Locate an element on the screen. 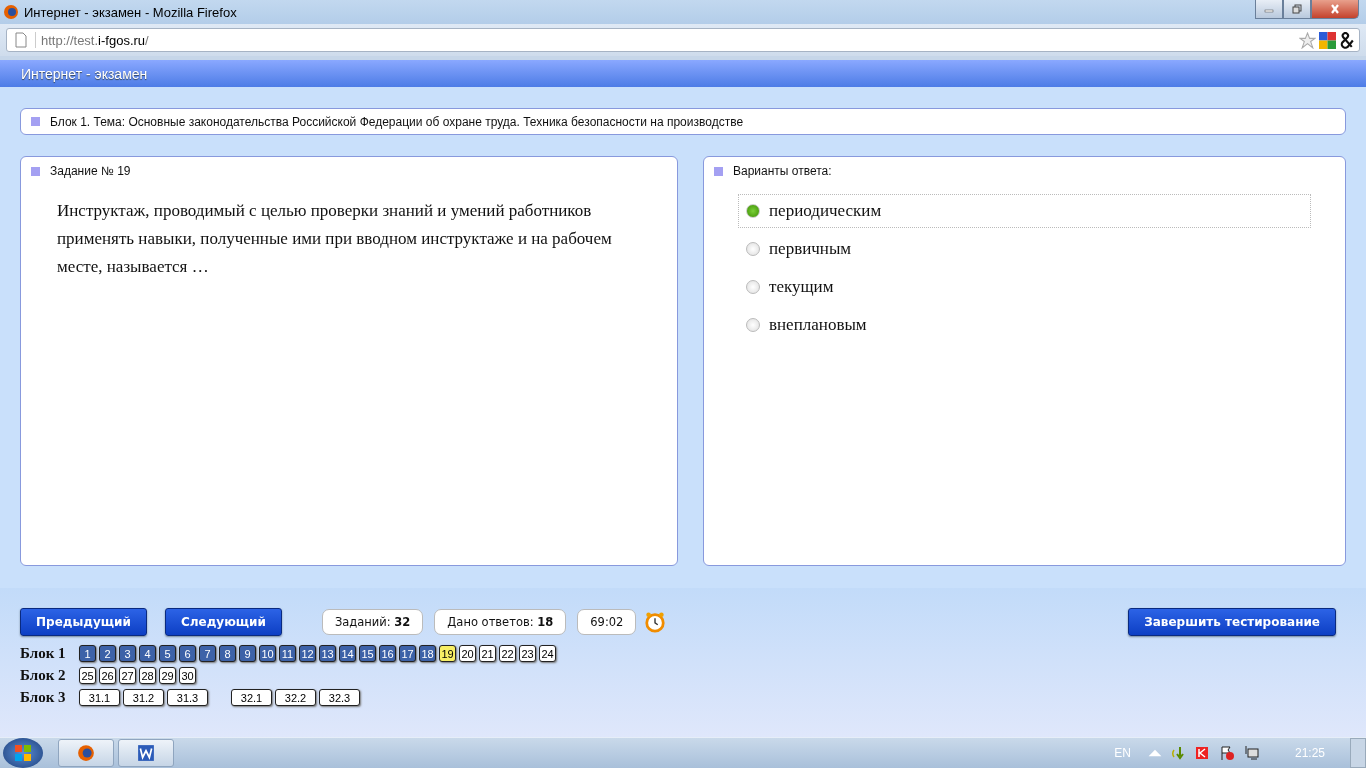  question-number-button: 7 is located at coordinates (207, 653).